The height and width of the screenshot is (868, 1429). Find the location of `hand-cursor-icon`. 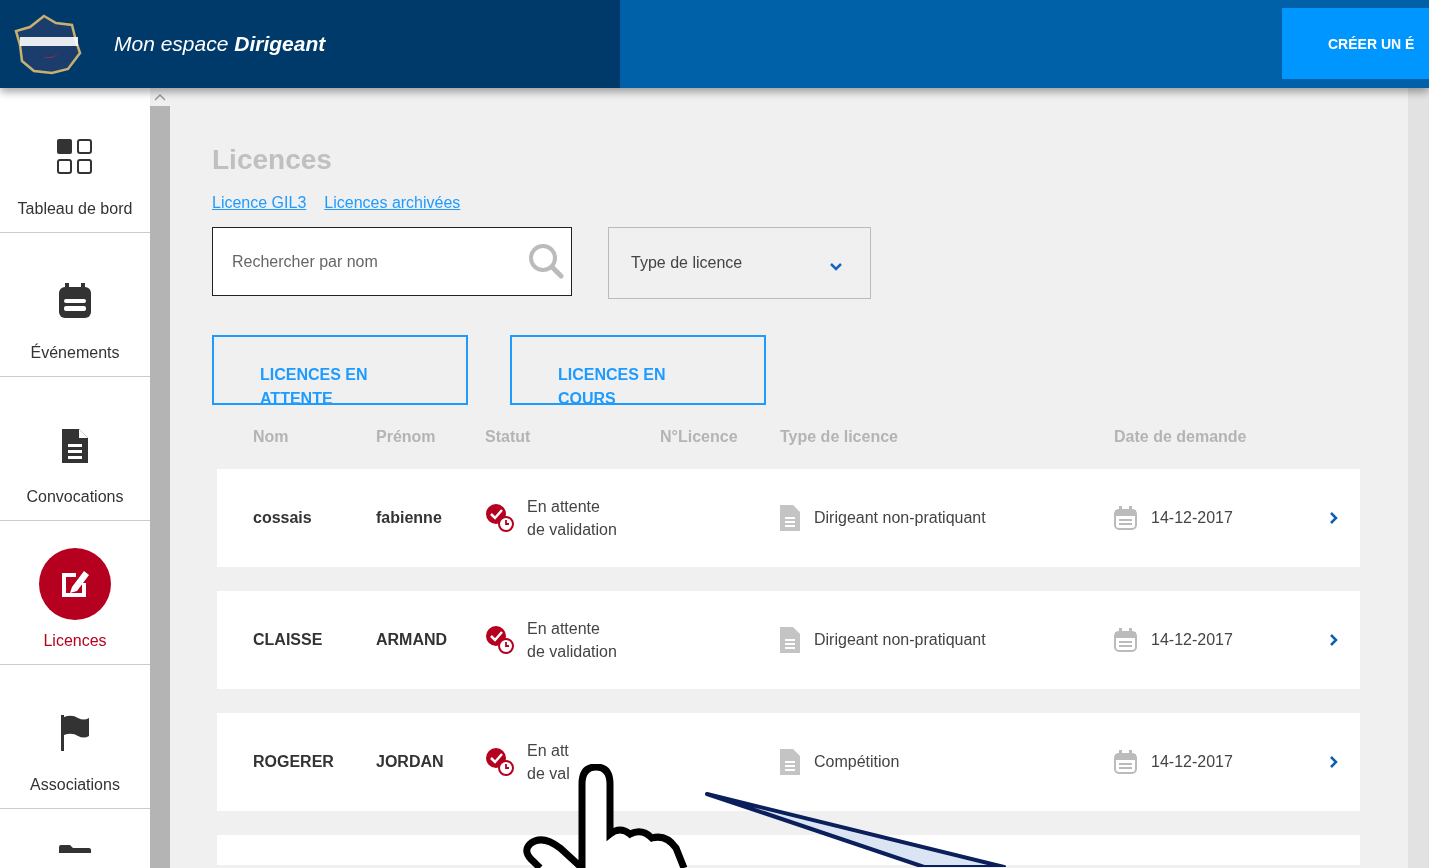

hand-cursor-icon is located at coordinates (605, 816).